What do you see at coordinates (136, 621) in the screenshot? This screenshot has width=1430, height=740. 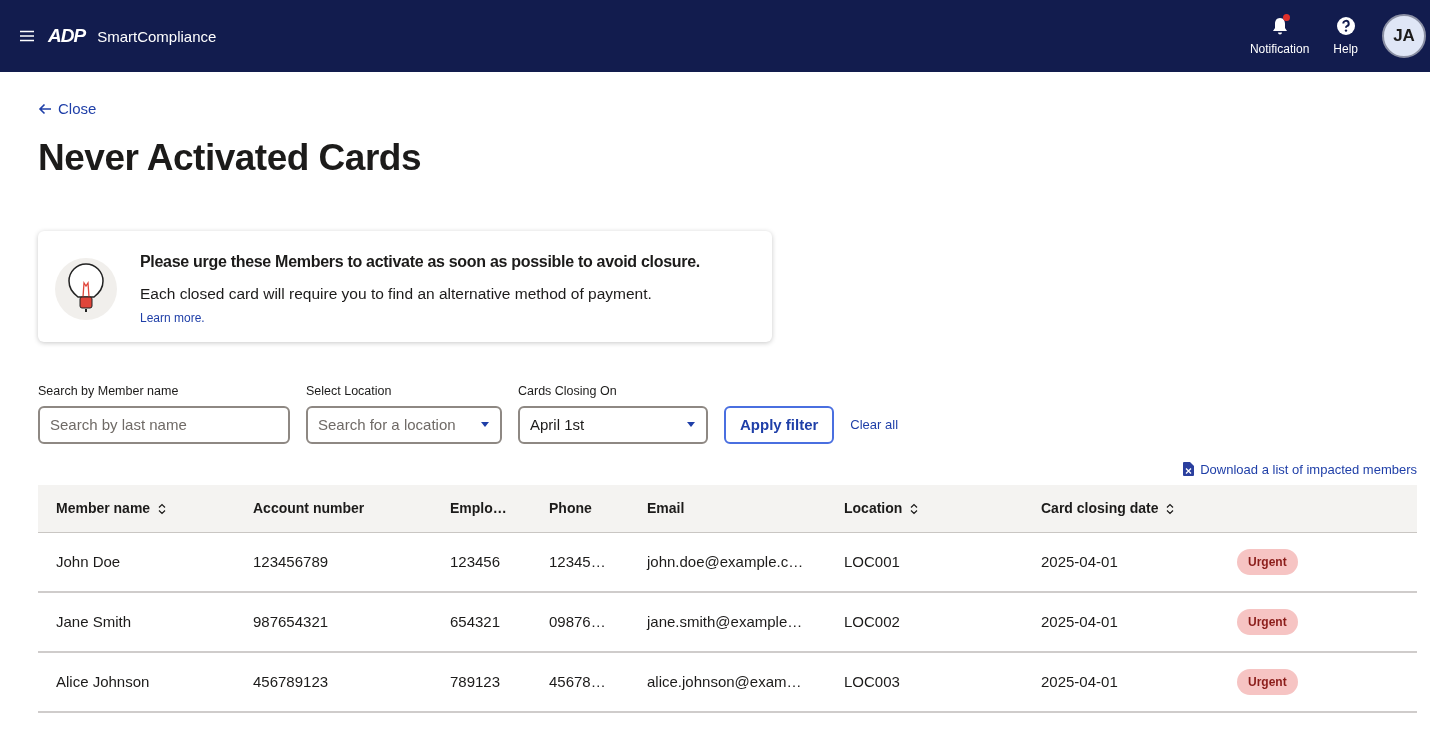 I see `table-cell: Jane Smith` at bounding box center [136, 621].